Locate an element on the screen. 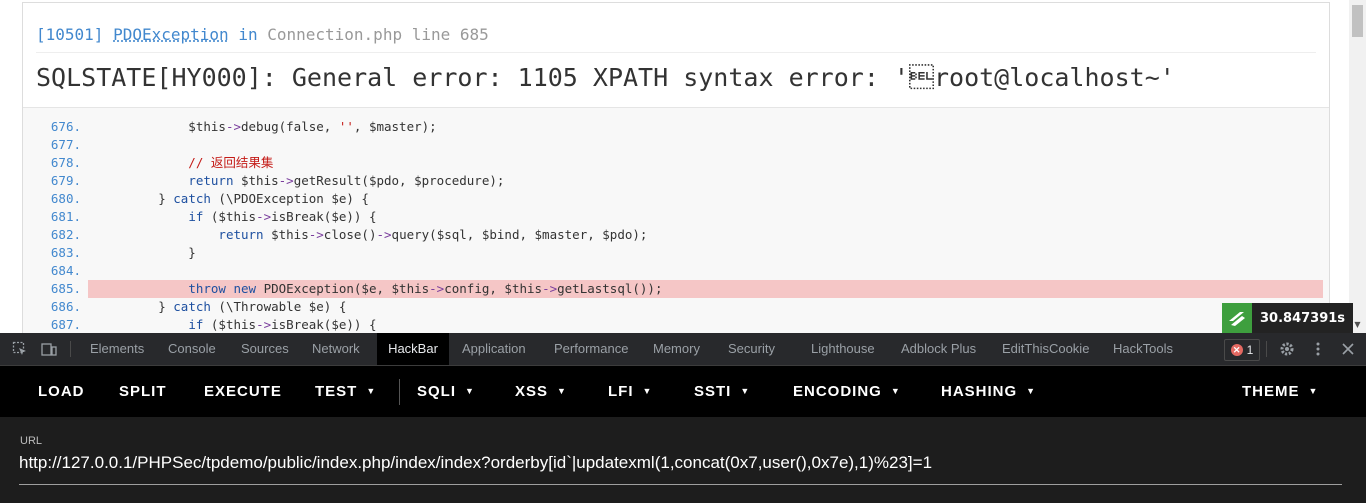 Image resolution: width=1366 pixels, height=503 pixels. lfi-menu-button: LFI ▼ is located at coordinates (630, 391).